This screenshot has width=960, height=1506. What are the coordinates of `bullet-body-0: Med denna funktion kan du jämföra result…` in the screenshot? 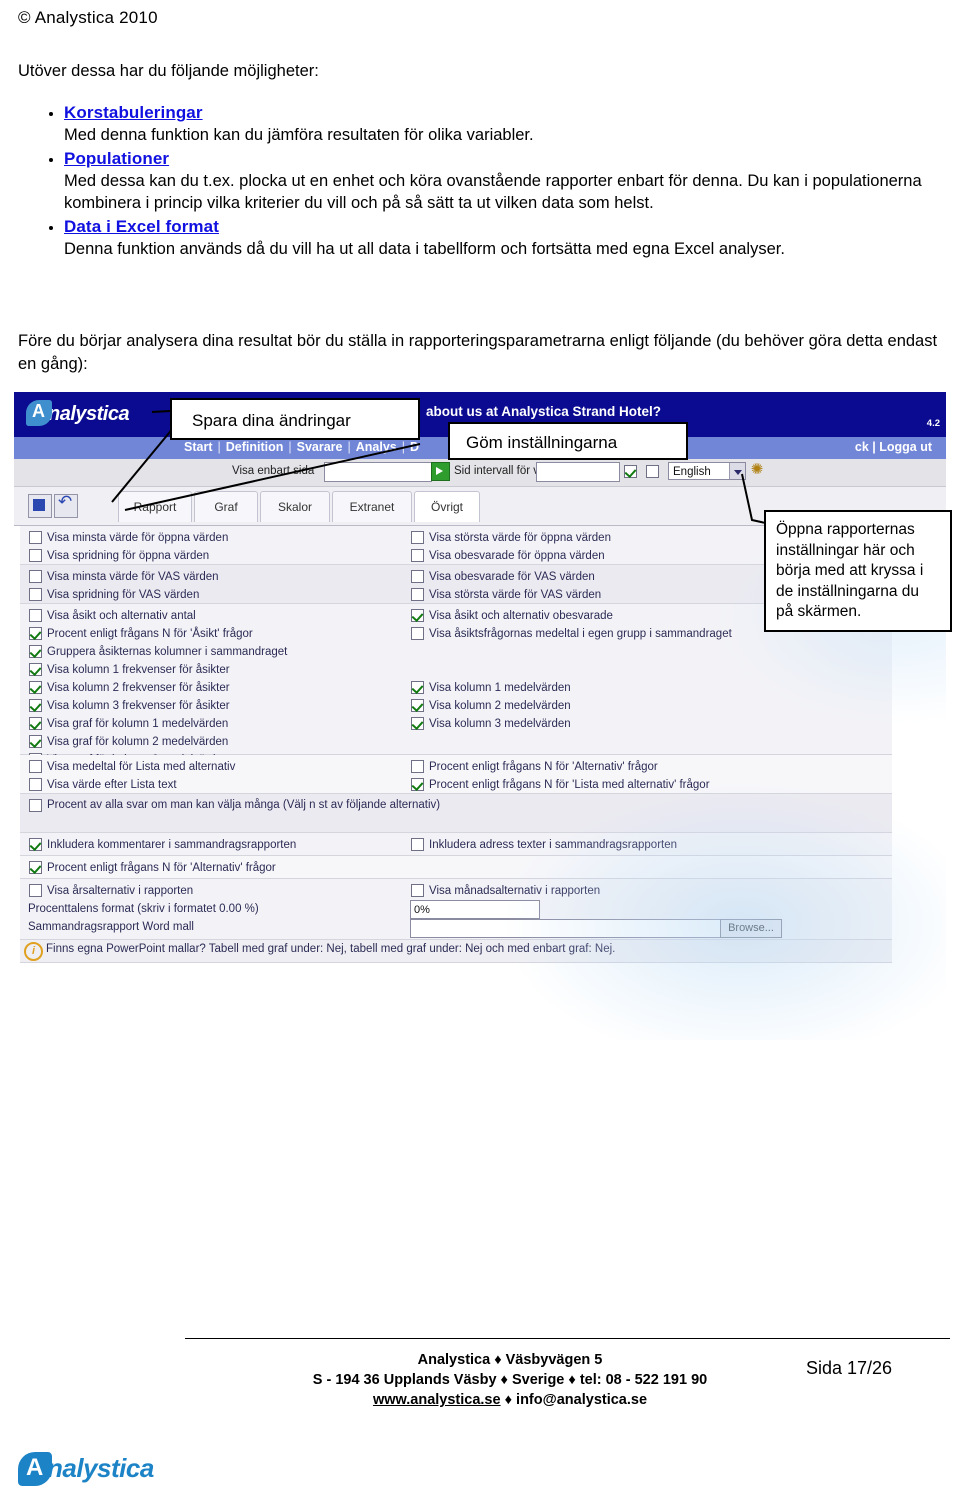 It's located at (299, 135).